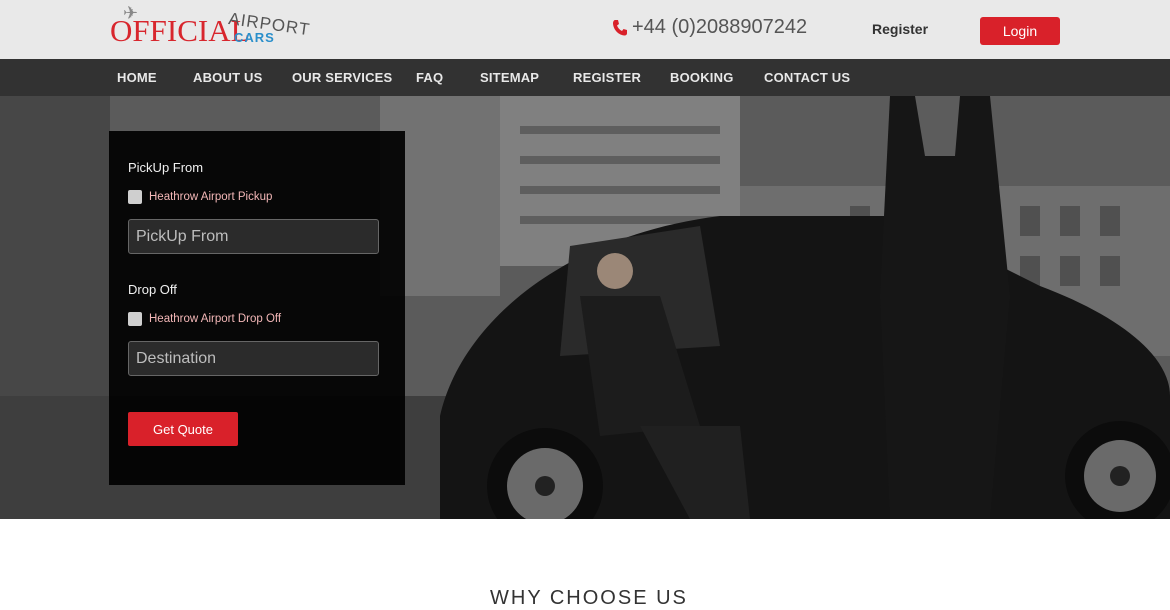  What do you see at coordinates (228, 77) in the screenshot?
I see `nav-about-us: ABOUT US` at bounding box center [228, 77].